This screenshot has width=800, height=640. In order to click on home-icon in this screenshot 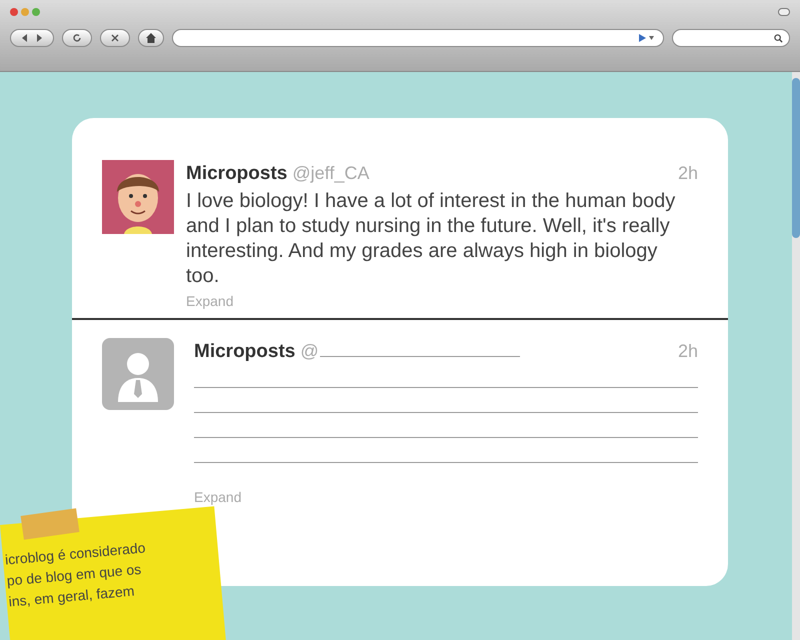, I will do `click(151, 38)`.